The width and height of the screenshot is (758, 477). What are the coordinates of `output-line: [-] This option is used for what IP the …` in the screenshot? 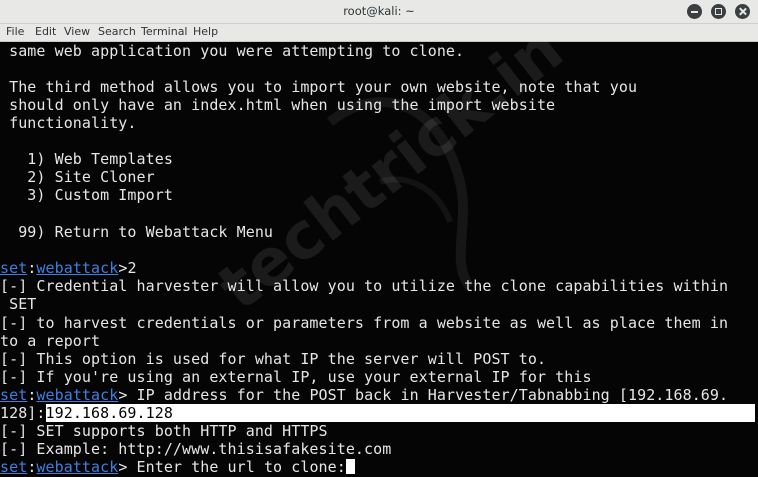 It's located at (273, 359).